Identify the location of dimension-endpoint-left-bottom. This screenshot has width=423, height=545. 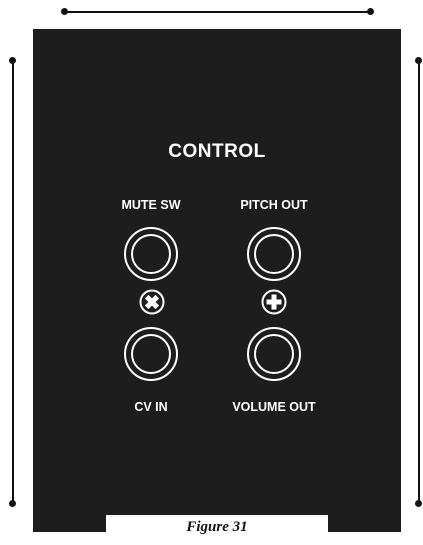
(12, 503).